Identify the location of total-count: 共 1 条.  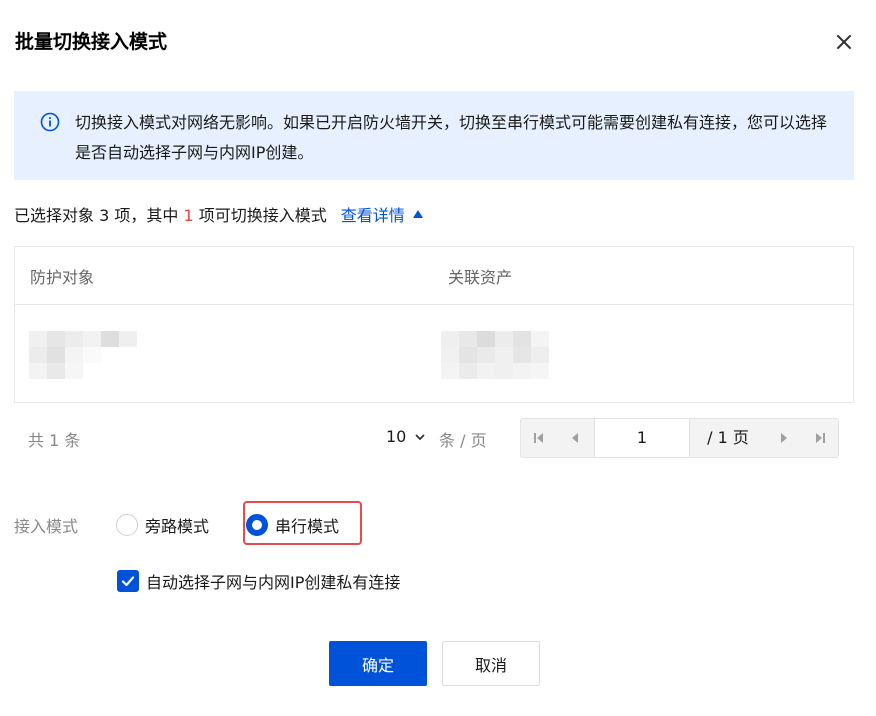
(54, 440).